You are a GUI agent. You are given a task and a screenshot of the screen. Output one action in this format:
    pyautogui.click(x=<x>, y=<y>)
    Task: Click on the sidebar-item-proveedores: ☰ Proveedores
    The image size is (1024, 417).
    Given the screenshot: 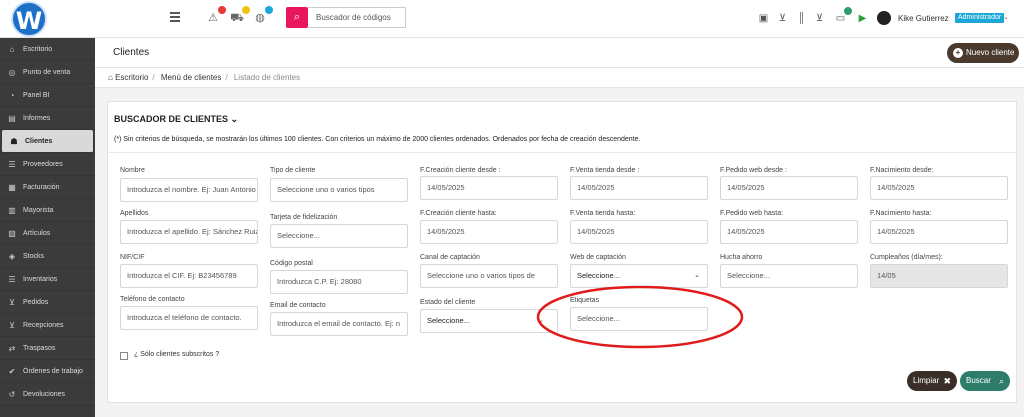 What is the action you would take?
    pyautogui.click(x=47, y=164)
    